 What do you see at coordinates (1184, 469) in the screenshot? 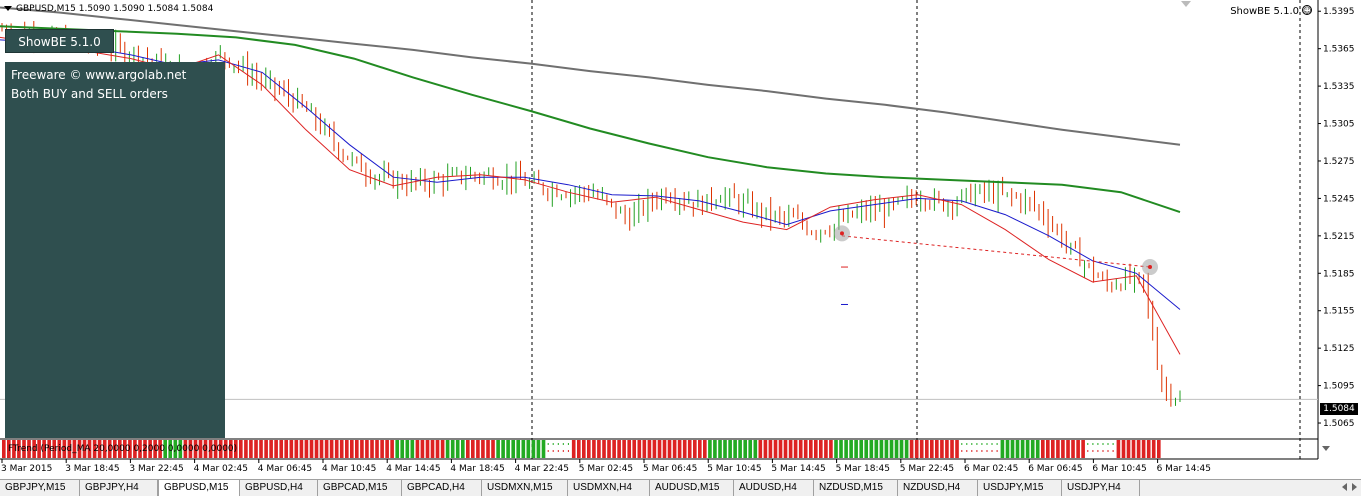
I see `time-tick-label: 6 Mar 14:45` at bounding box center [1184, 469].